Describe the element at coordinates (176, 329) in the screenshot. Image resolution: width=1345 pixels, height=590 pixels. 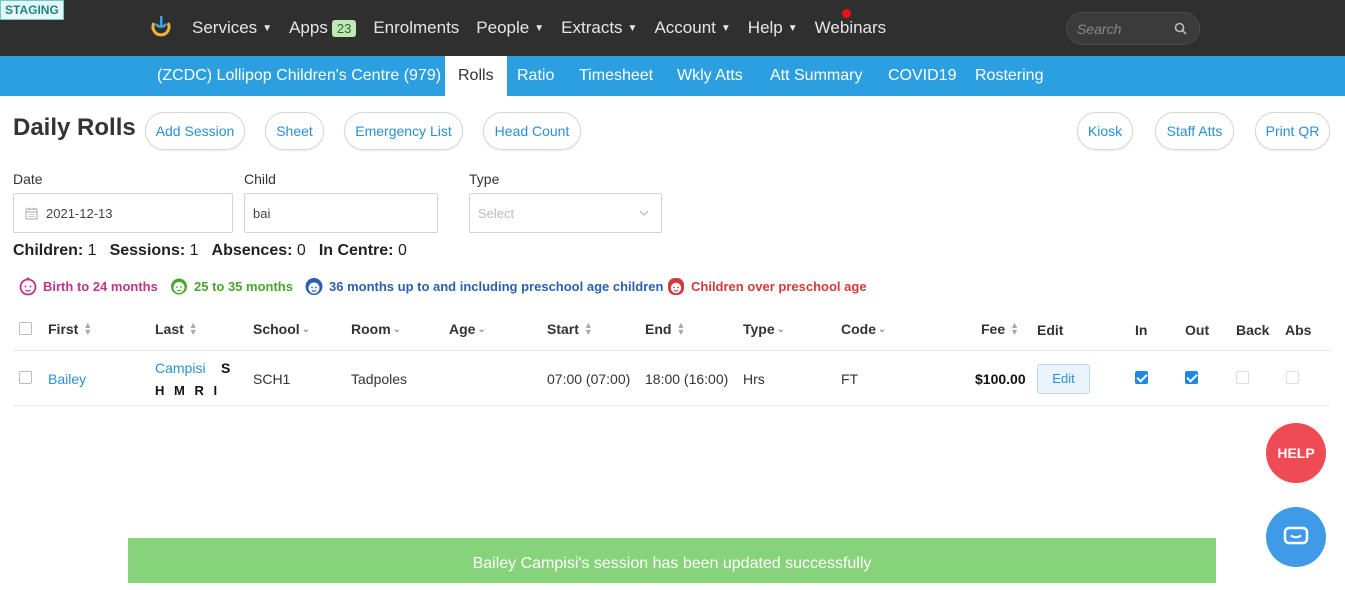
I see `col-last: Last ▲ ▼` at that location.